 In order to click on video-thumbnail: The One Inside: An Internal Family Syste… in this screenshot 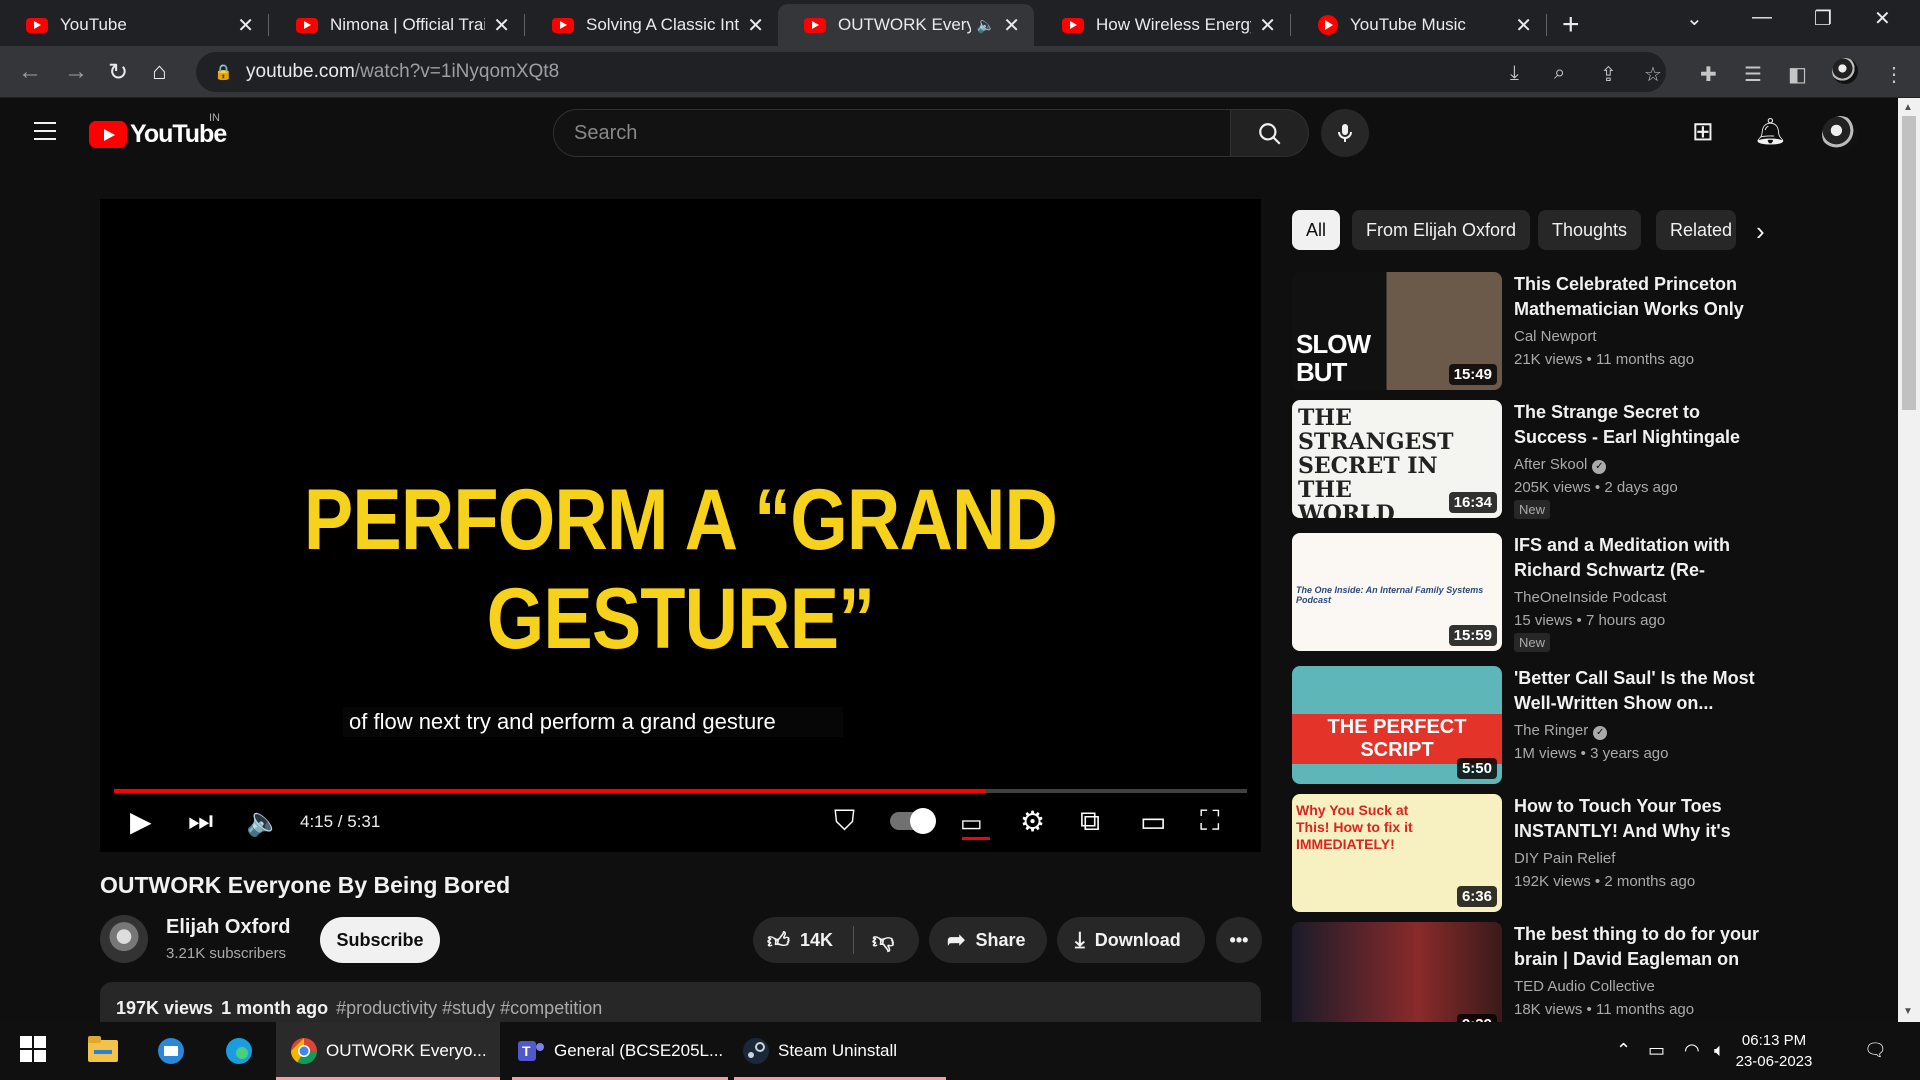, I will do `click(1397, 592)`.